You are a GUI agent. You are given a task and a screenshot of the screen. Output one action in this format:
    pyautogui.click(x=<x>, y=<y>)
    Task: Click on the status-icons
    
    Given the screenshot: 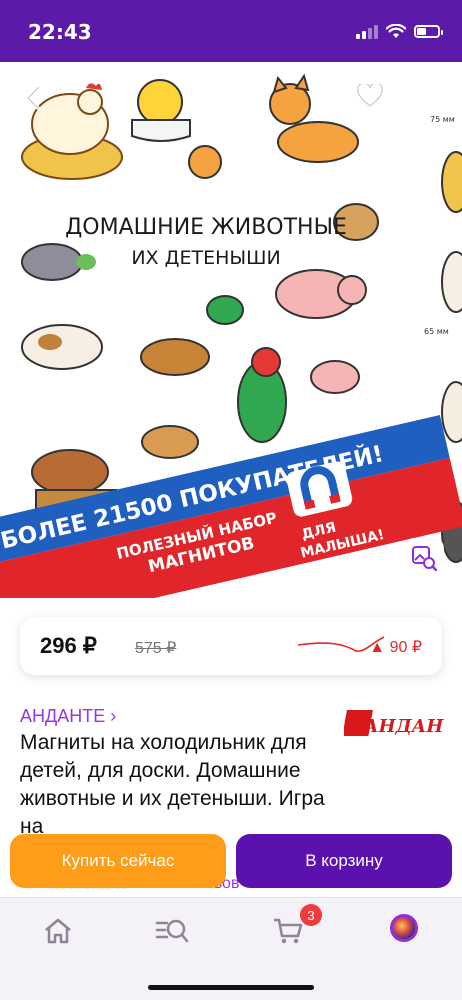 What is the action you would take?
    pyautogui.click(x=399, y=31)
    